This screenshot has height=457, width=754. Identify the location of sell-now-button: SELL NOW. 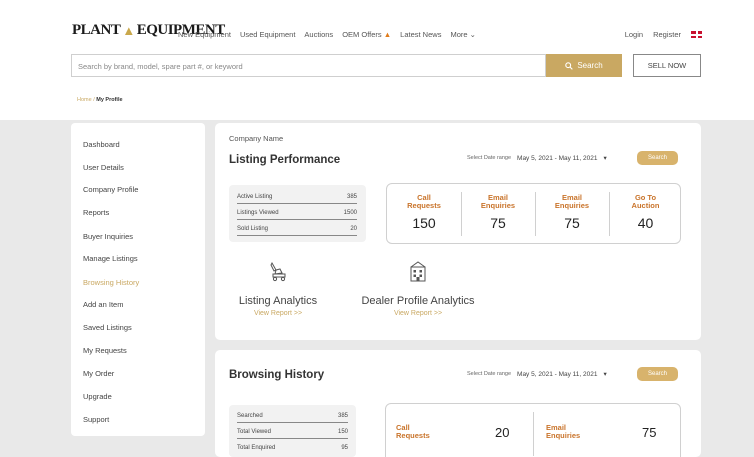
(667, 65).